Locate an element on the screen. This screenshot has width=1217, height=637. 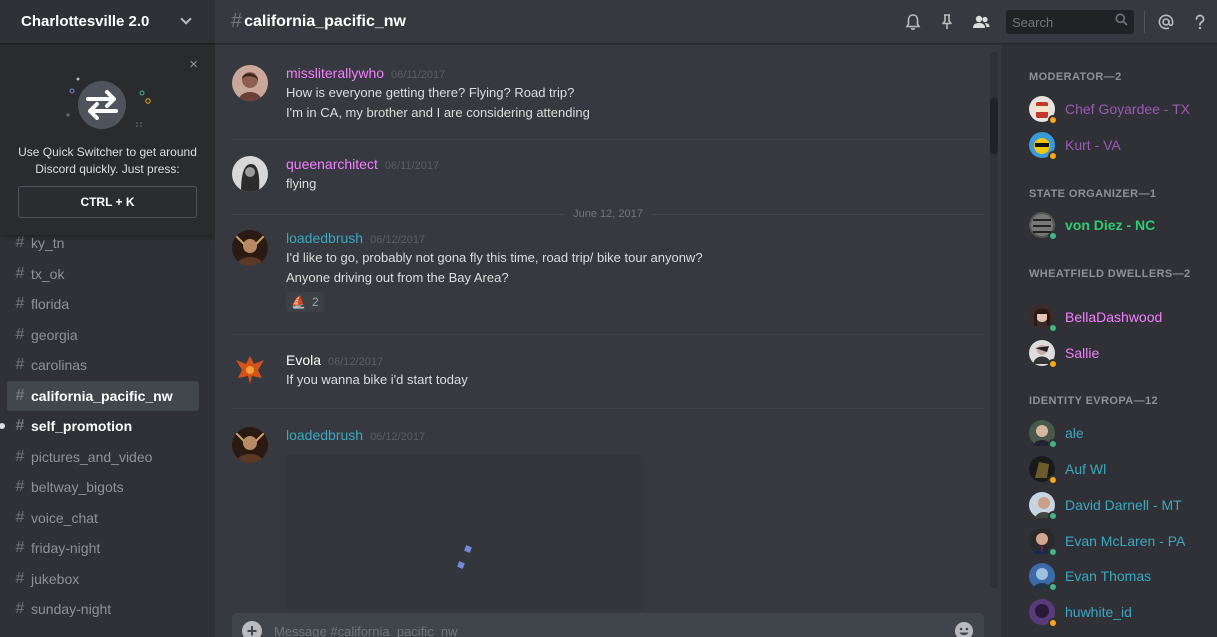
role-header: IDENTITY EVROPA—12 is located at coordinates (1094, 401).